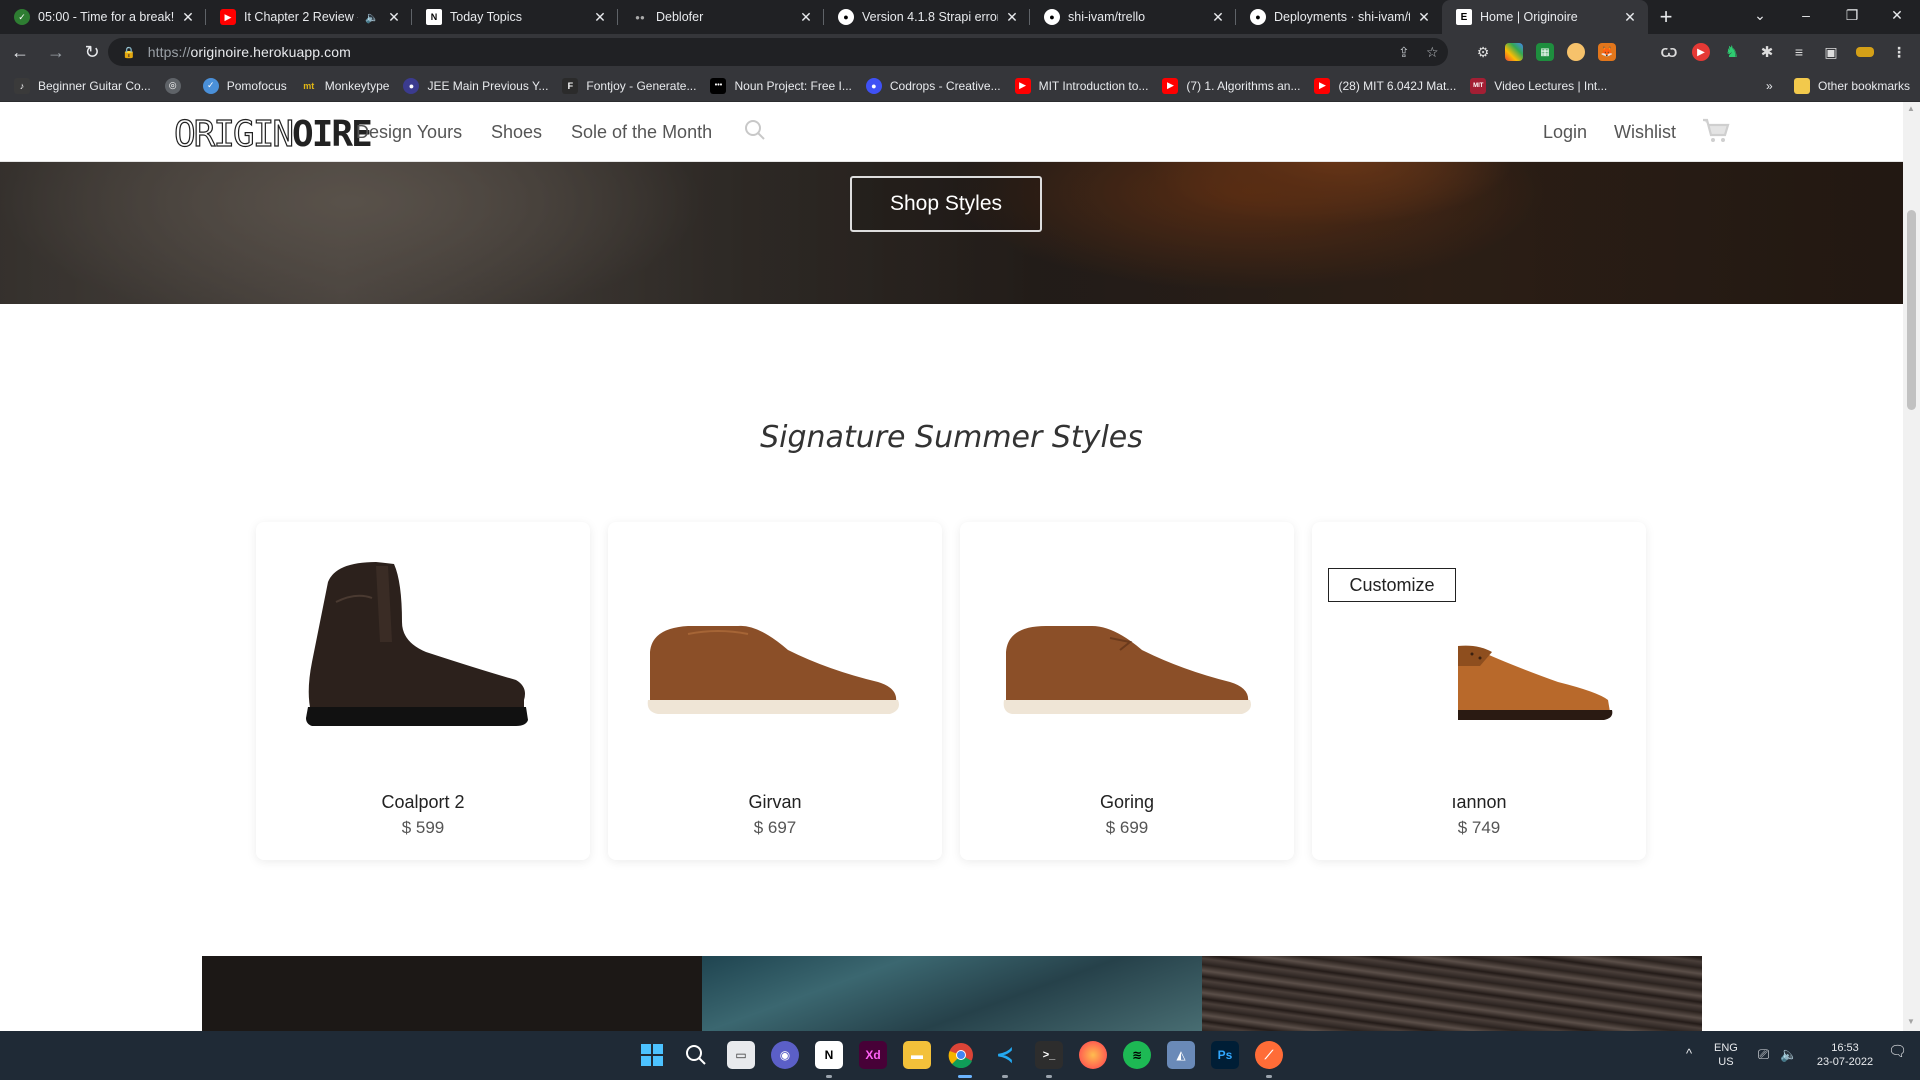 The width and height of the screenshot is (1920, 1080). Describe the element at coordinates (20, 52) in the screenshot. I see `back-icon: ←` at that location.